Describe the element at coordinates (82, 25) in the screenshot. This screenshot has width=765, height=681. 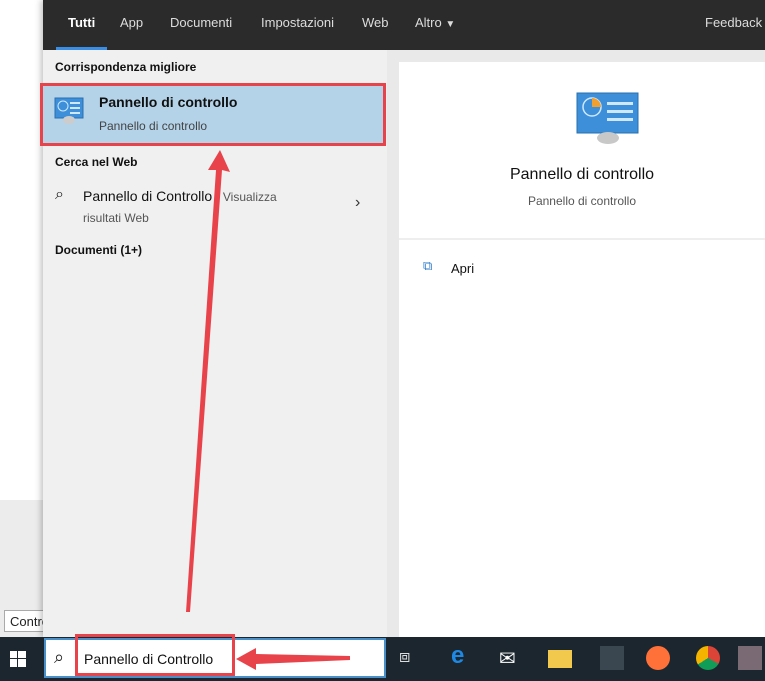
I see `tab-tutti: Tutti` at that location.